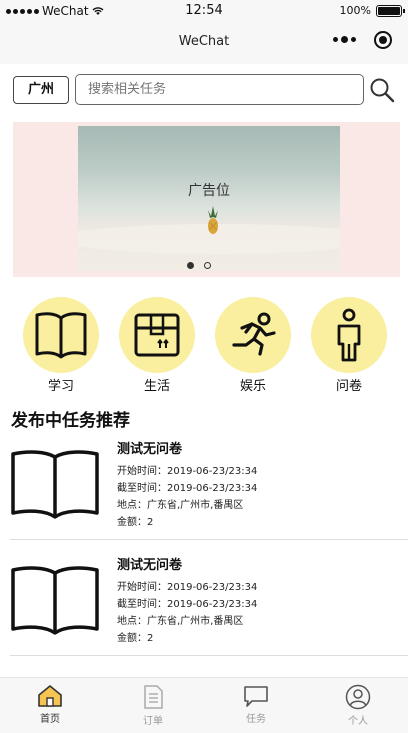 This screenshot has width=408, height=733. I want to click on box-icon, so click(157, 335).